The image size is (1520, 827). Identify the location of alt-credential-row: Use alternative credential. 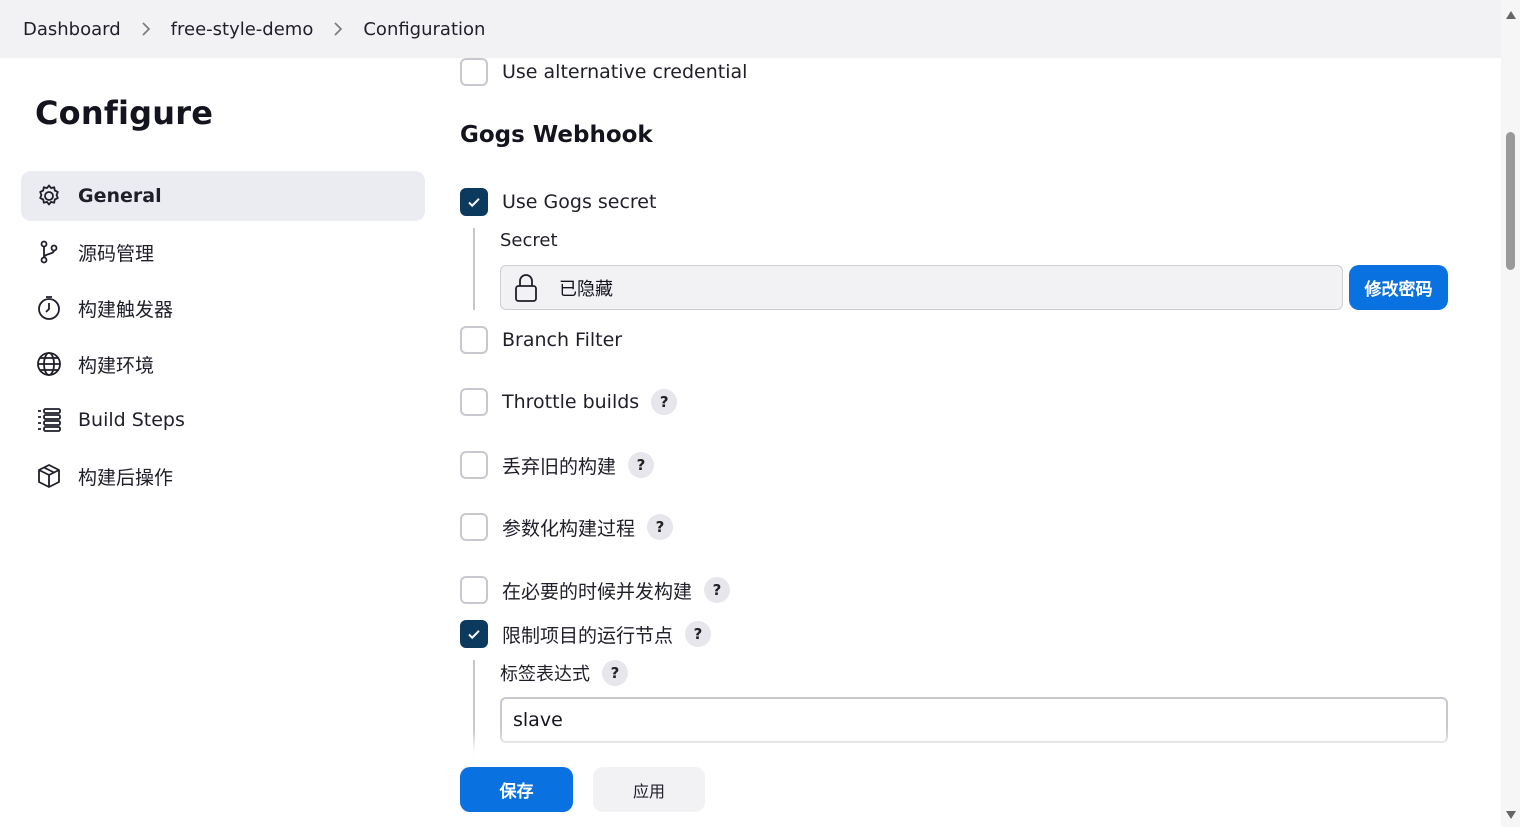
(603, 72).